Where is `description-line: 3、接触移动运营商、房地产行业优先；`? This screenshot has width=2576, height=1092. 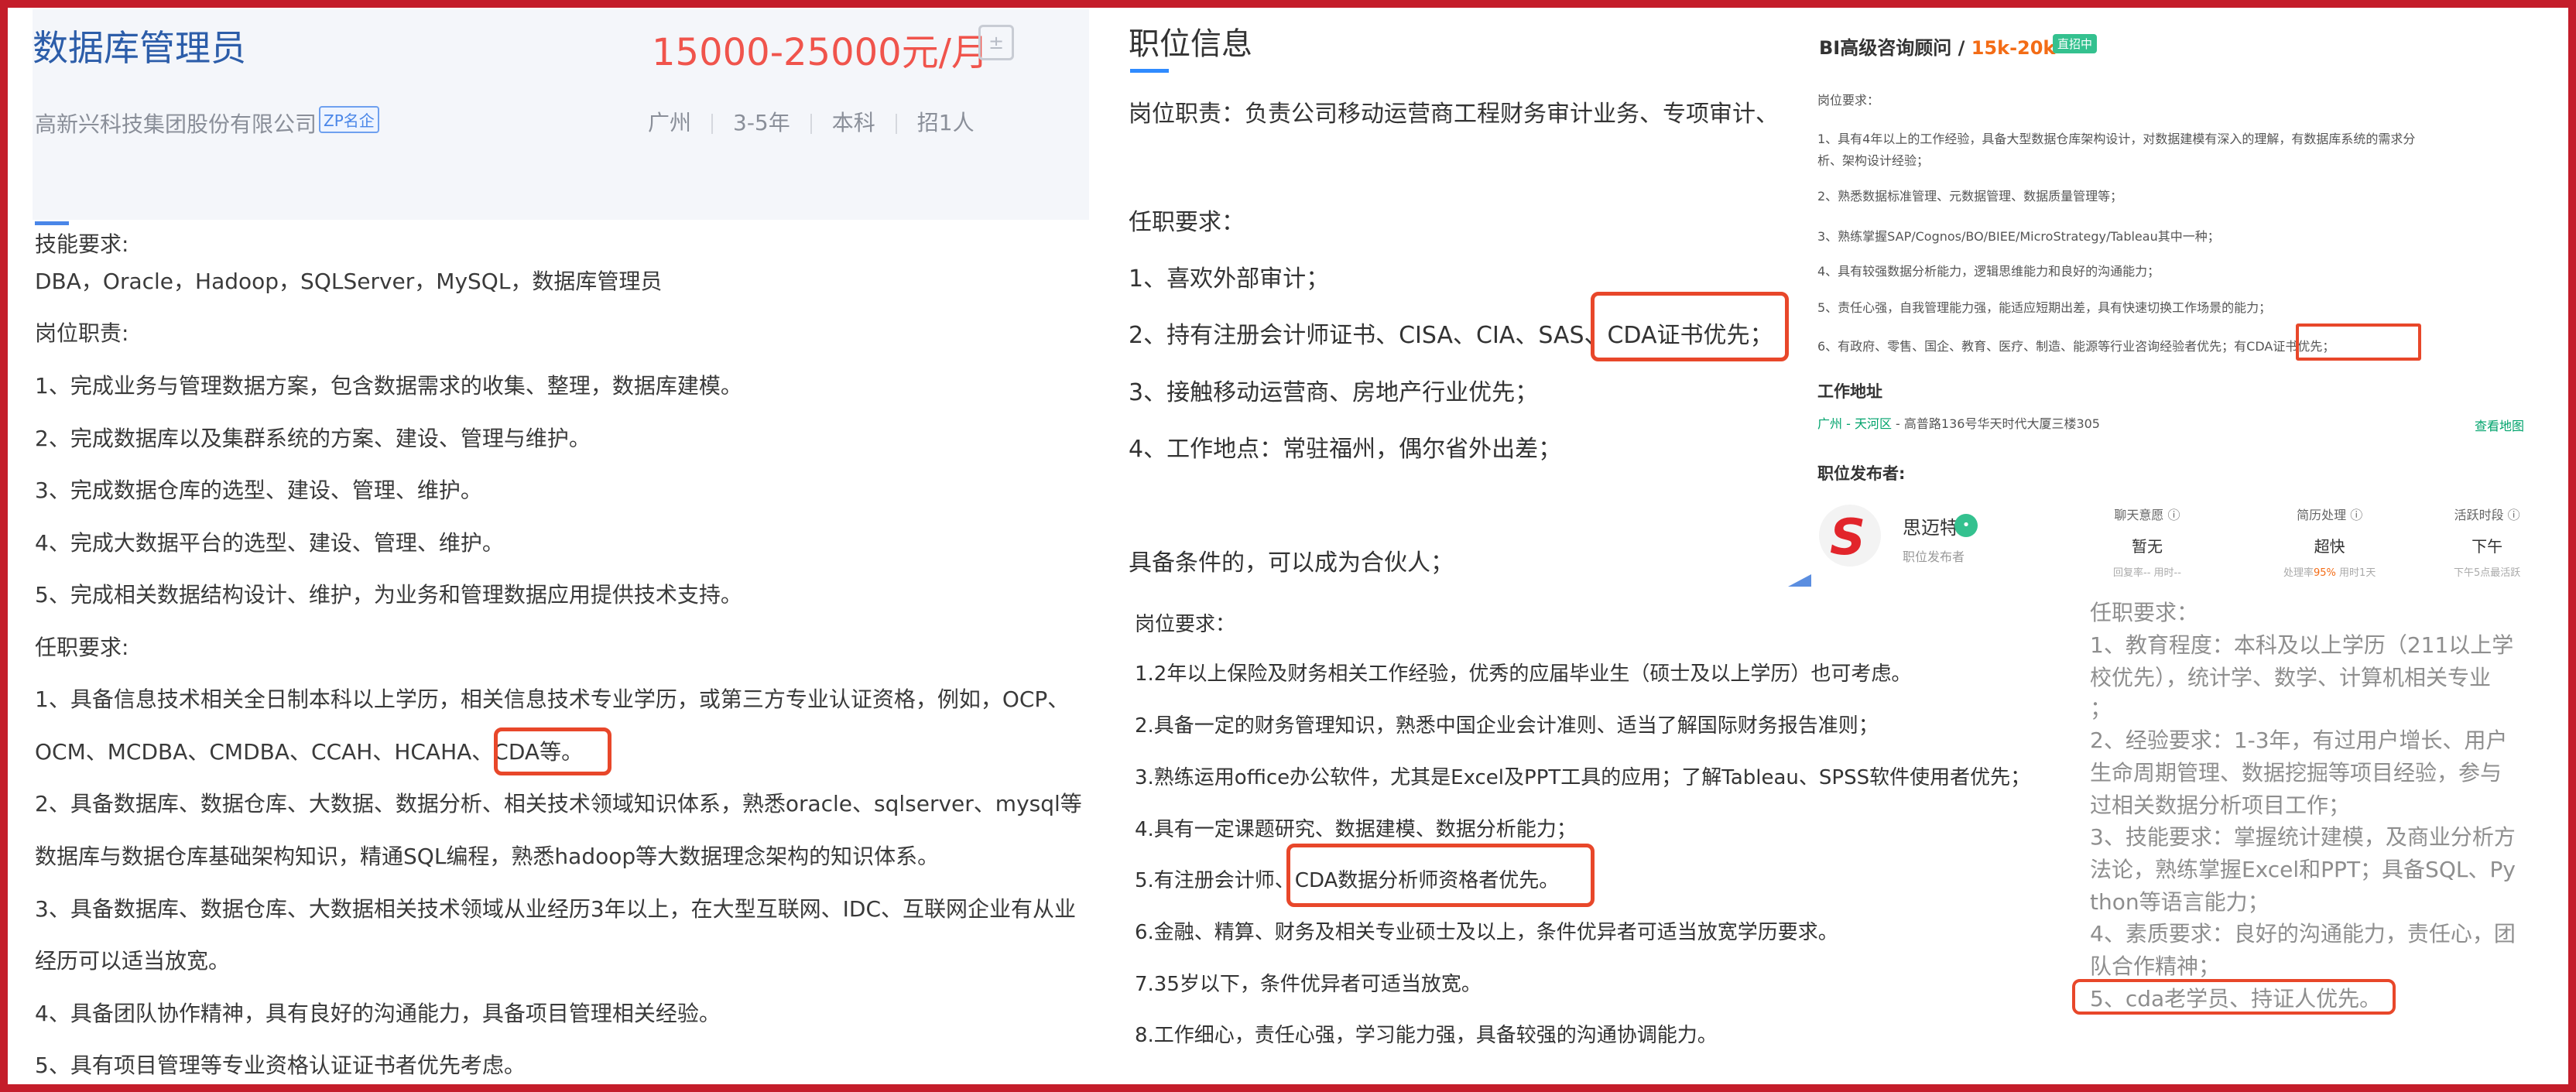 description-line: 3、接触移动运营商、房地产行业优先； is located at coordinates (1334, 392).